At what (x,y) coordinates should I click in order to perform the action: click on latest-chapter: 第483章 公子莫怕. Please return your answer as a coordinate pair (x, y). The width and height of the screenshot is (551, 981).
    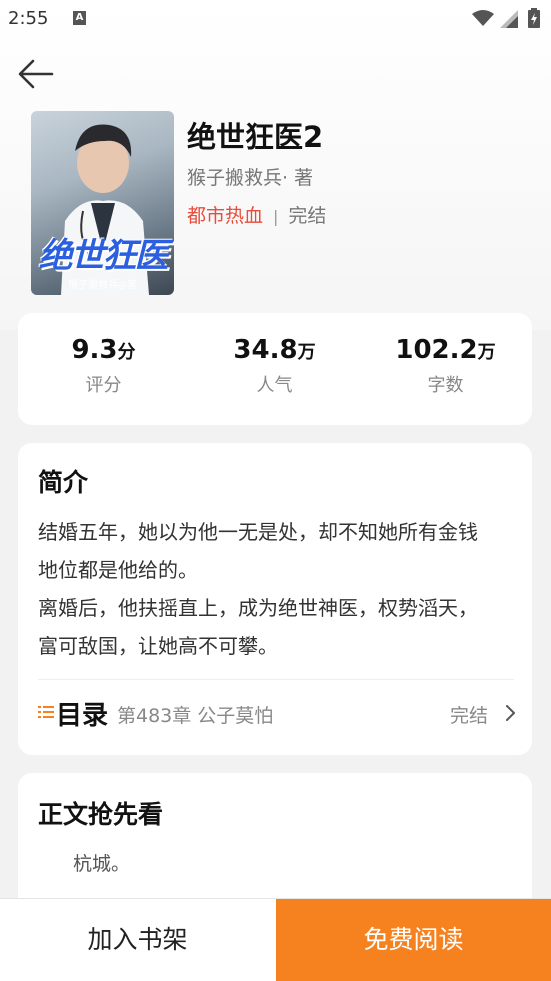
    Looking at the image, I should click on (195, 716).